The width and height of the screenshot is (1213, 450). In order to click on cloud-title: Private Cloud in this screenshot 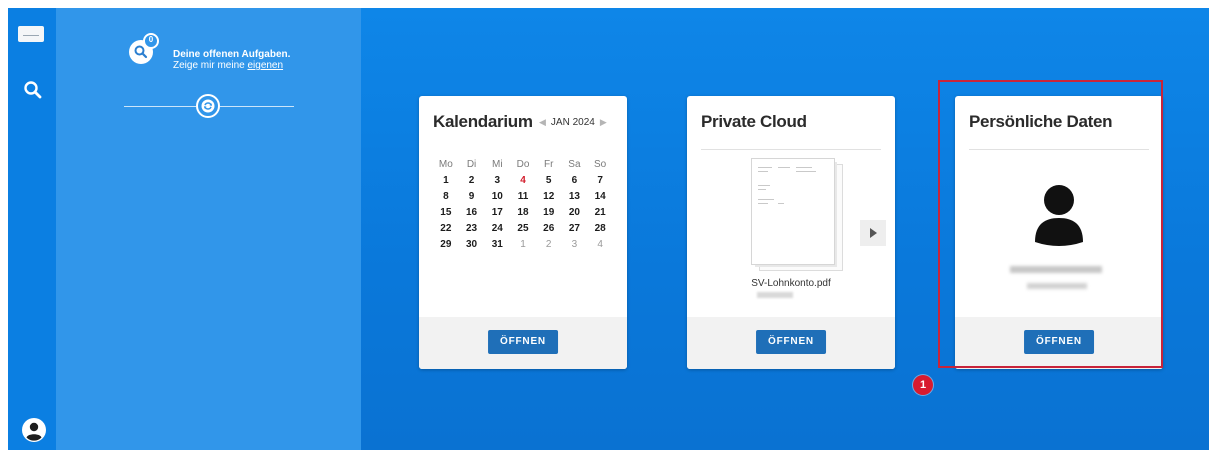, I will do `click(754, 121)`.